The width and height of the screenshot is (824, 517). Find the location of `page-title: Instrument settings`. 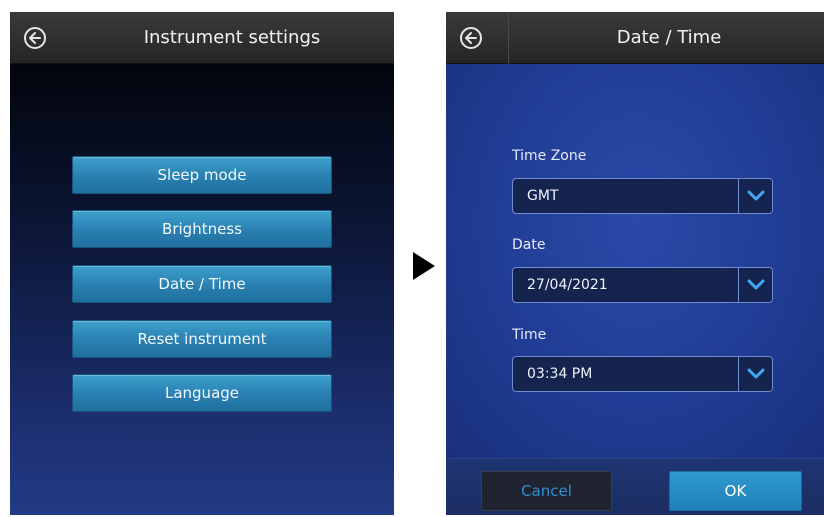

page-title: Instrument settings is located at coordinates (232, 37).